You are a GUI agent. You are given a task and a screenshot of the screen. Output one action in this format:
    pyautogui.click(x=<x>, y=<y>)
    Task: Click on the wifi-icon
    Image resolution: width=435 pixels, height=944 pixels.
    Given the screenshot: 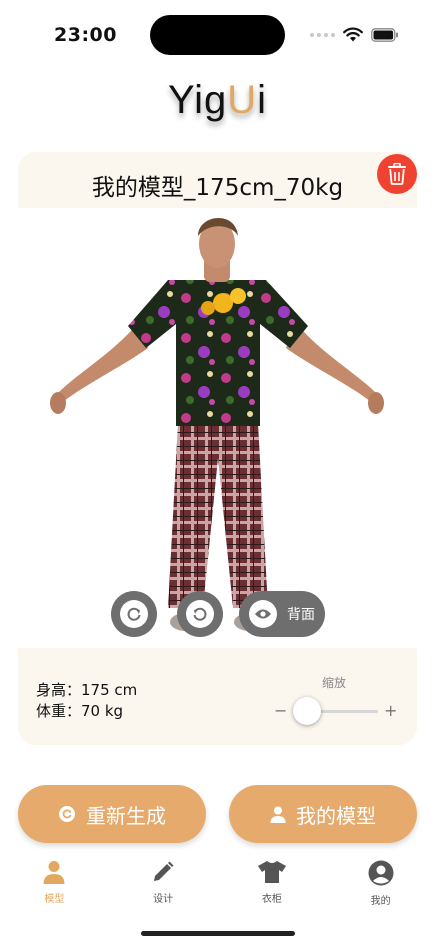 What is the action you would take?
    pyautogui.click(x=353, y=34)
    